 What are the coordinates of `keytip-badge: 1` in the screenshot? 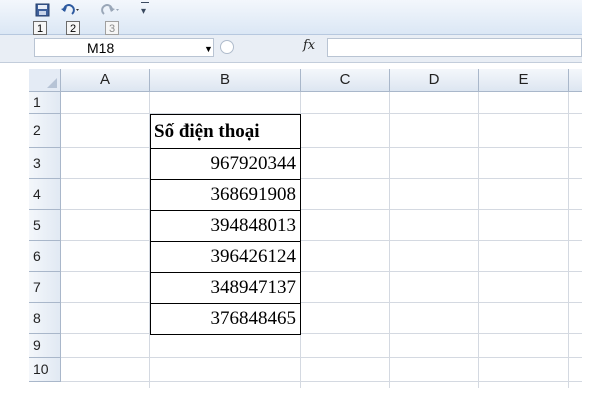 It's located at (40, 28).